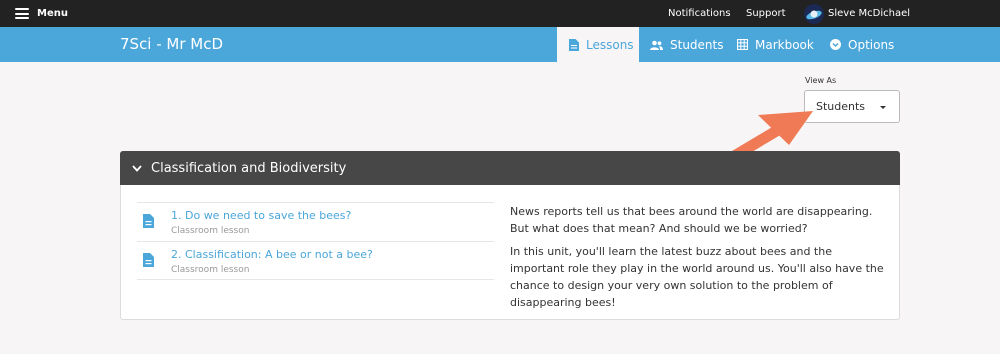 This screenshot has height=354, width=1000. Describe the element at coordinates (52, 13) in the screenshot. I see `menu-label: Menu` at that location.